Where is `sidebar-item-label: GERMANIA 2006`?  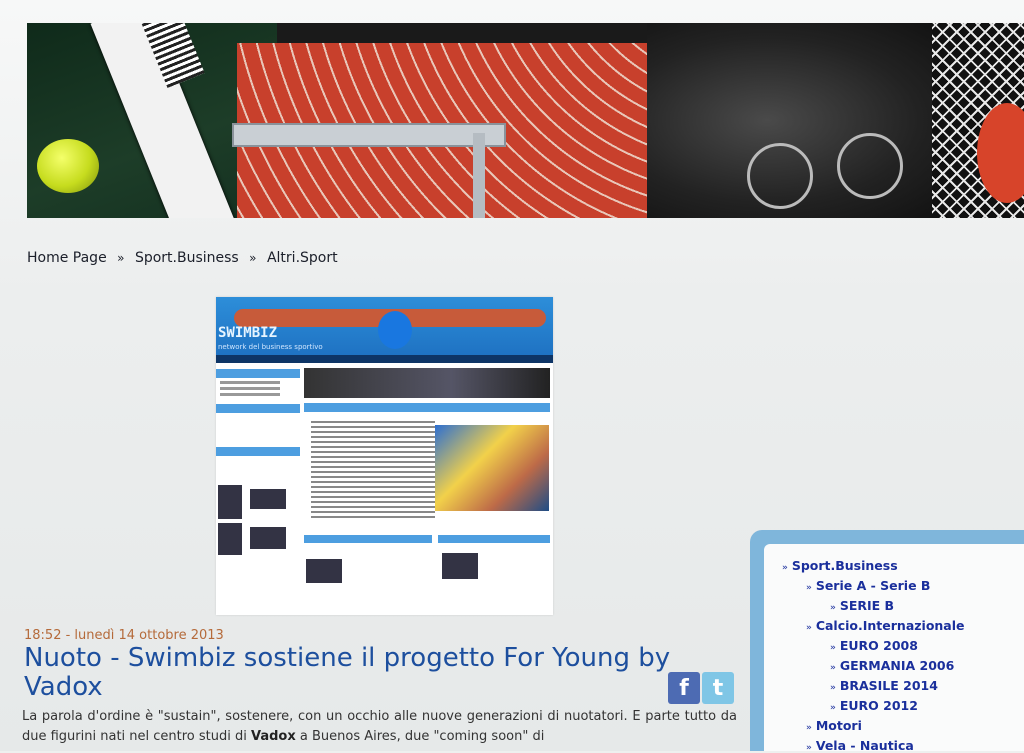
sidebar-item-label: GERMANIA 2006 is located at coordinates (897, 665).